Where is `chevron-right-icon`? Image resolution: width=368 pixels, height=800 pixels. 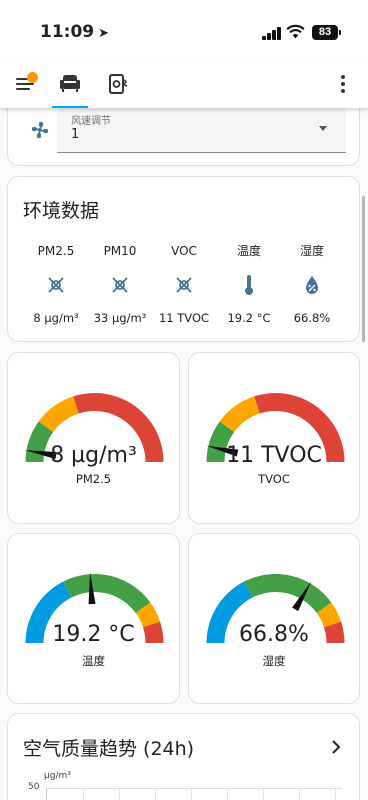 chevron-right-icon is located at coordinates (336, 747).